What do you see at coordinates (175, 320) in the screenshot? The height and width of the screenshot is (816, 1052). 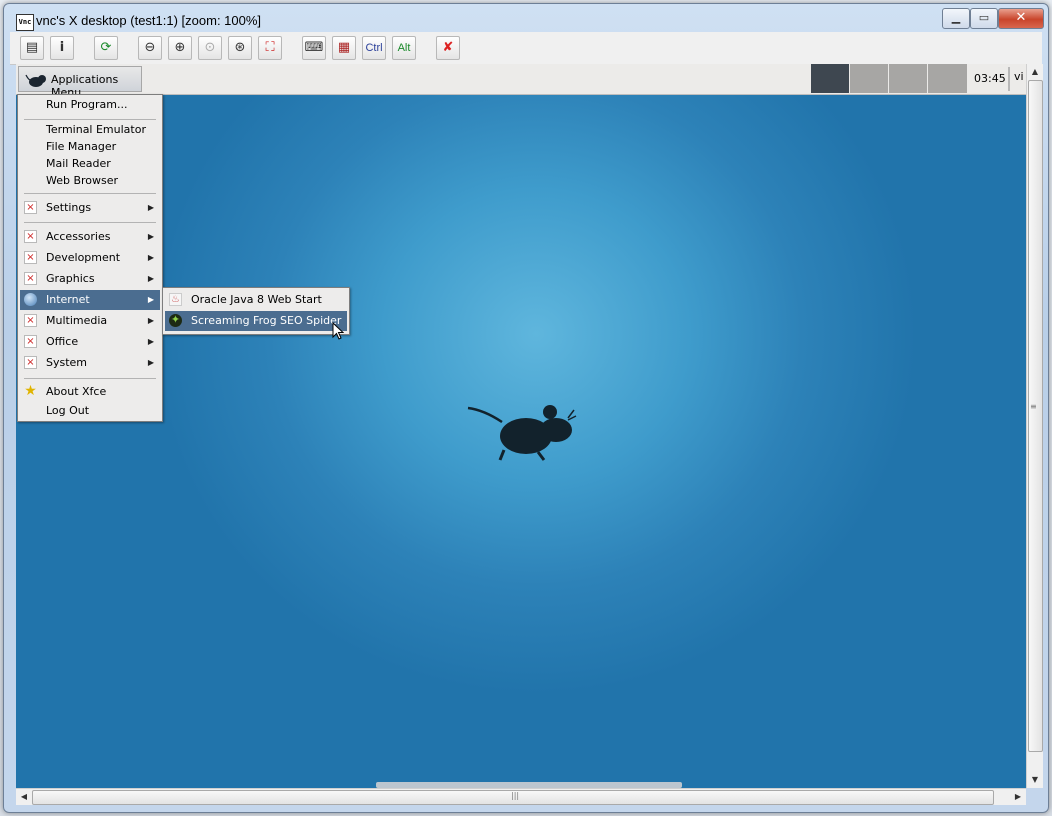 I see `frog-icon: ✦` at bounding box center [175, 320].